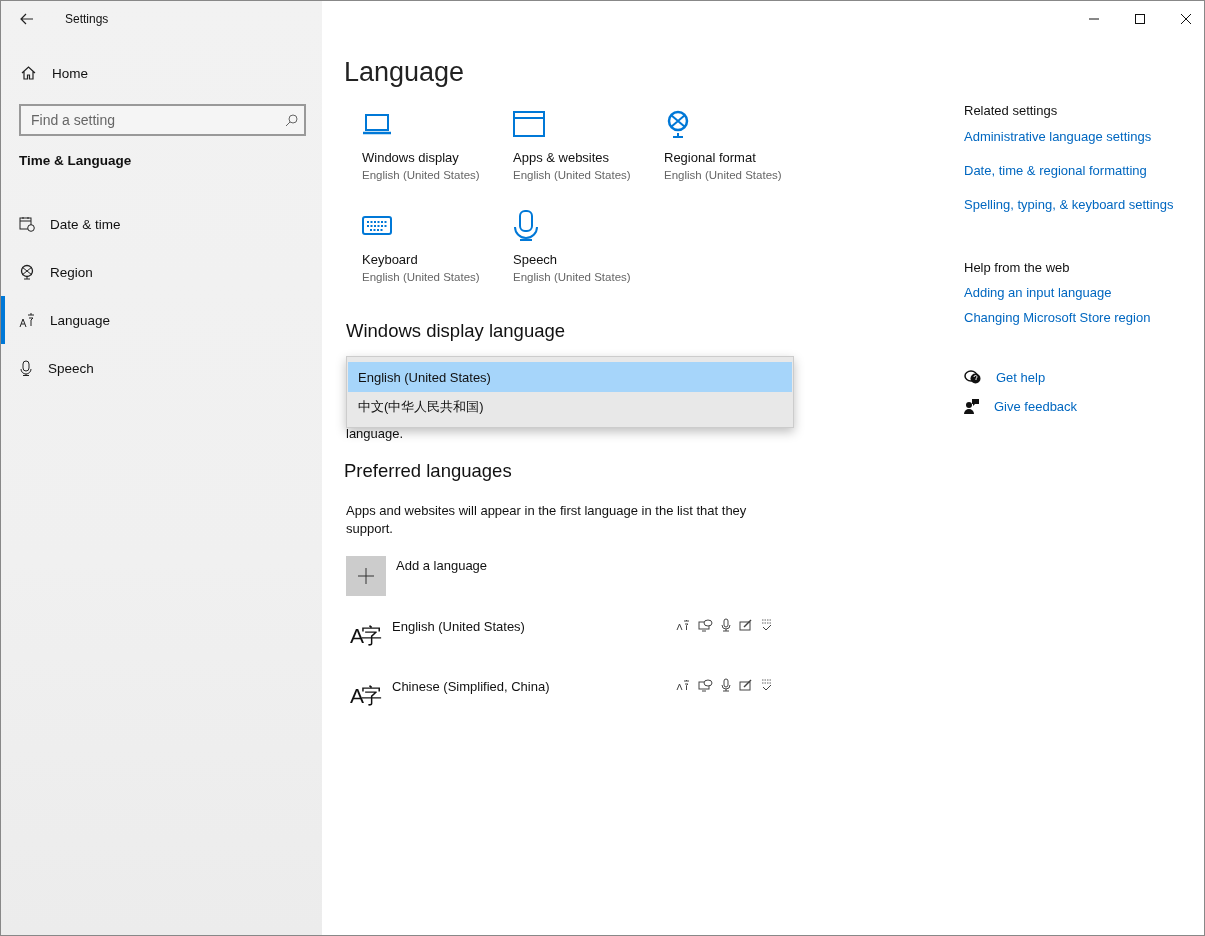 This screenshot has height=936, width=1205. What do you see at coordinates (536, 259) in the screenshot?
I see `tile-title: Speech` at bounding box center [536, 259].